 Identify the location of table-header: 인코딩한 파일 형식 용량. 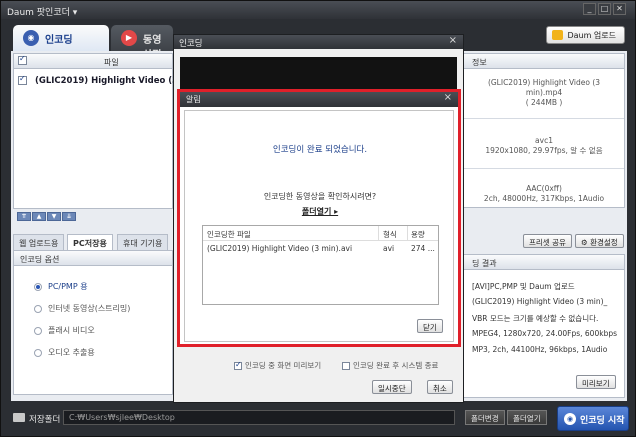
(320, 233).